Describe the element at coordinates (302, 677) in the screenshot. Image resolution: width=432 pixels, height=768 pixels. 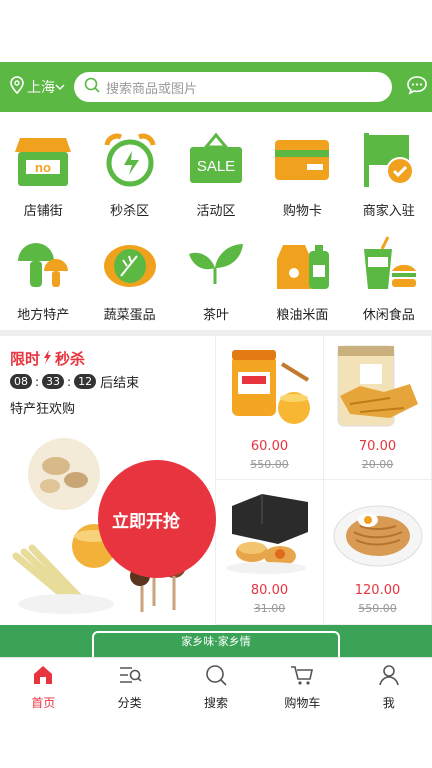
I see `cart-icon` at that location.